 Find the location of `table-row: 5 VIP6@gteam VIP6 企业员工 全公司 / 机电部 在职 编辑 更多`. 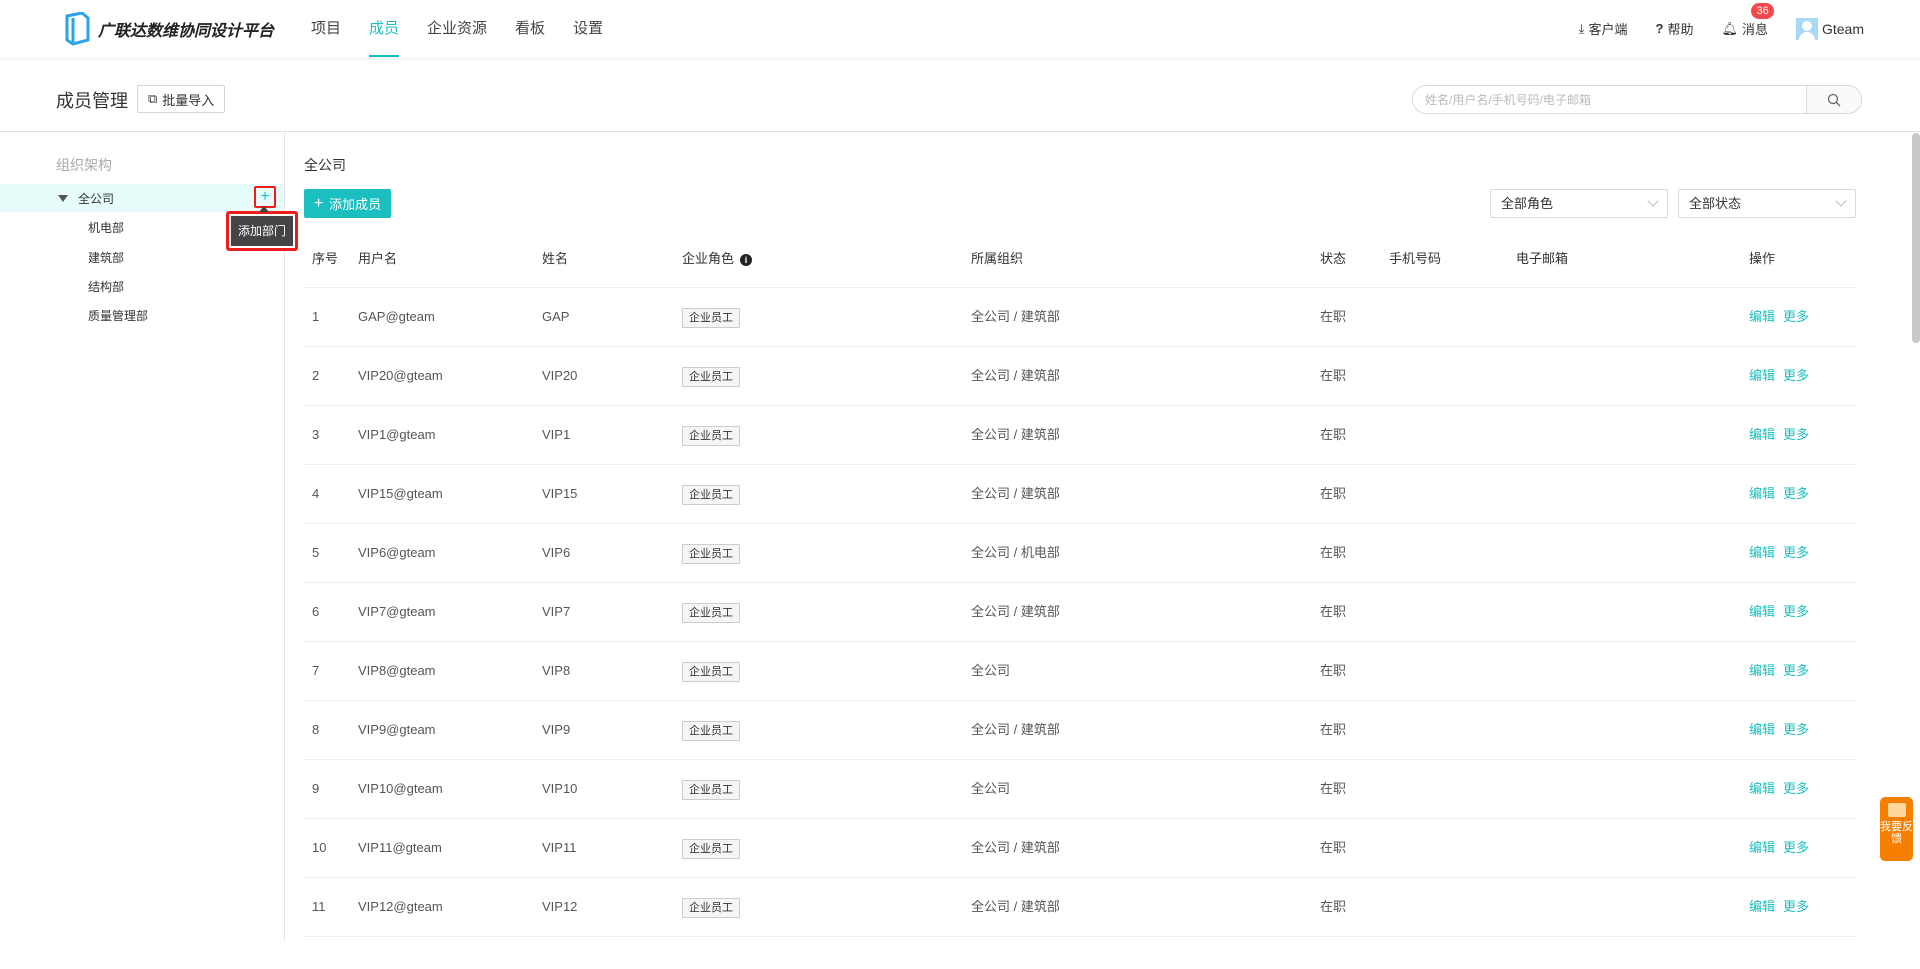

table-row: 5 VIP6@gteam VIP6 企业员工 全公司 / 机电部 在职 编辑 更多 is located at coordinates (1080, 553).